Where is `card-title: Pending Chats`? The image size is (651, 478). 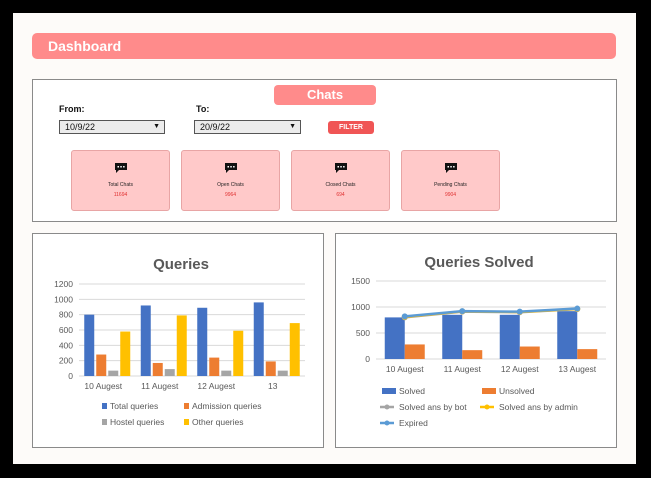
card-title: Pending Chats is located at coordinates (450, 185).